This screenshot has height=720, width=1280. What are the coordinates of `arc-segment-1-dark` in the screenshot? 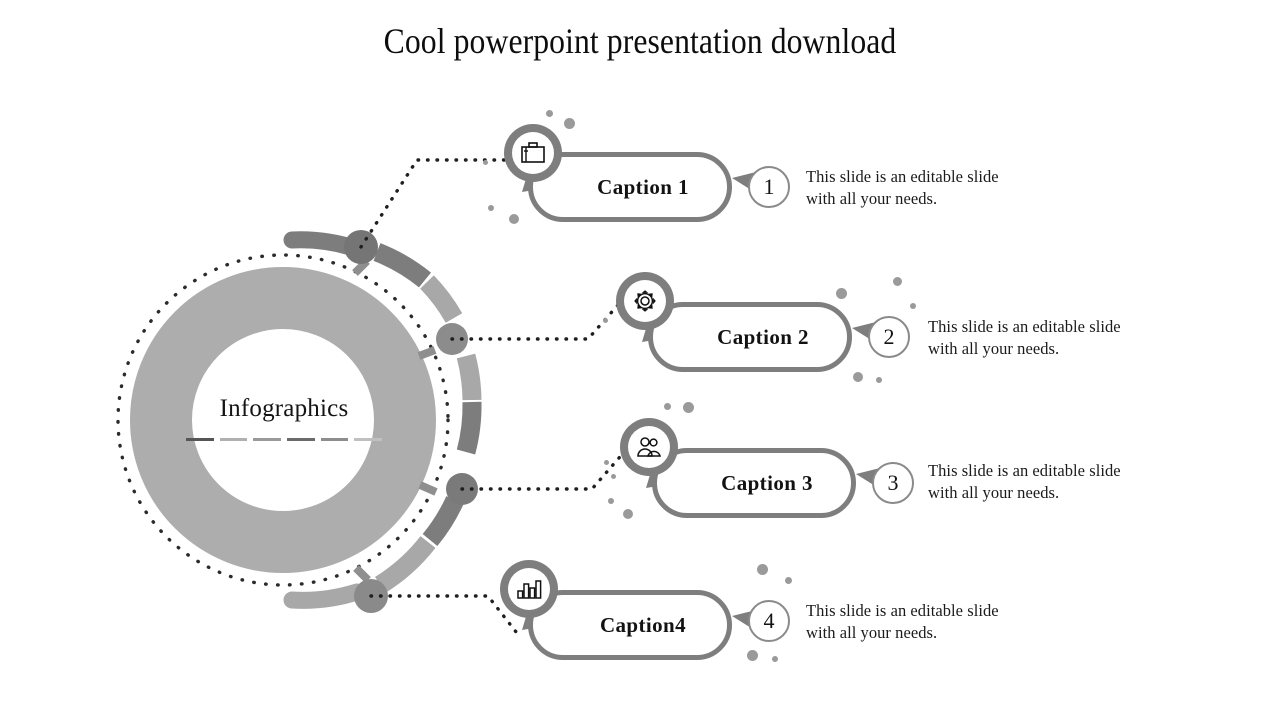 It's located at (402, 265).